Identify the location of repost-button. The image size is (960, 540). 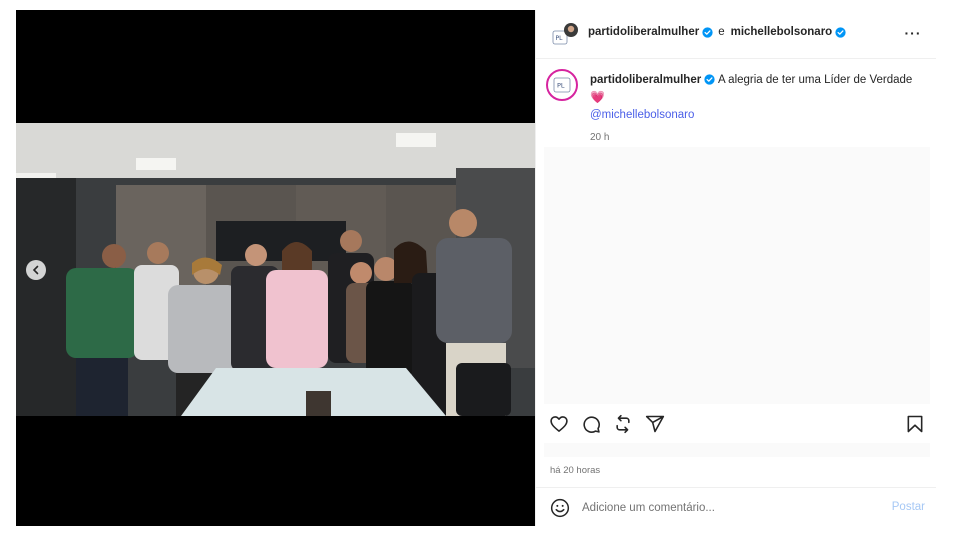
(623, 424).